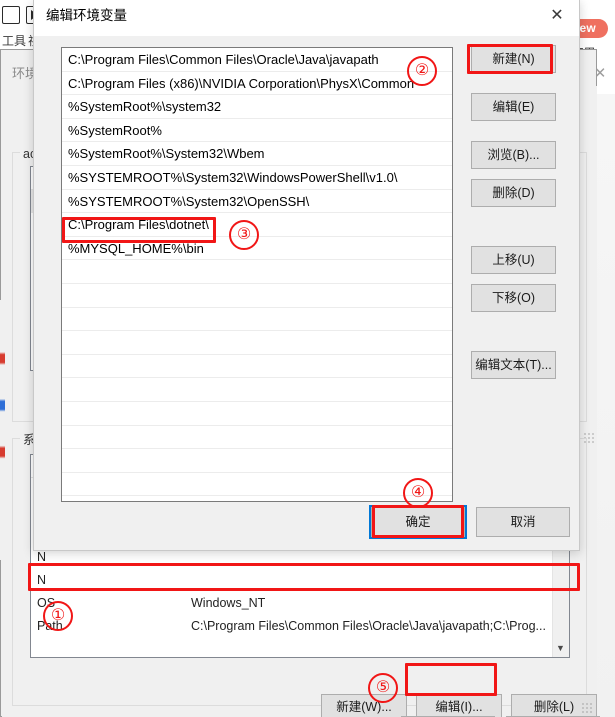 This screenshot has height=717, width=615. What do you see at coordinates (46, 603) in the screenshot?
I see `variable-name: OS` at bounding box center [46, 603].